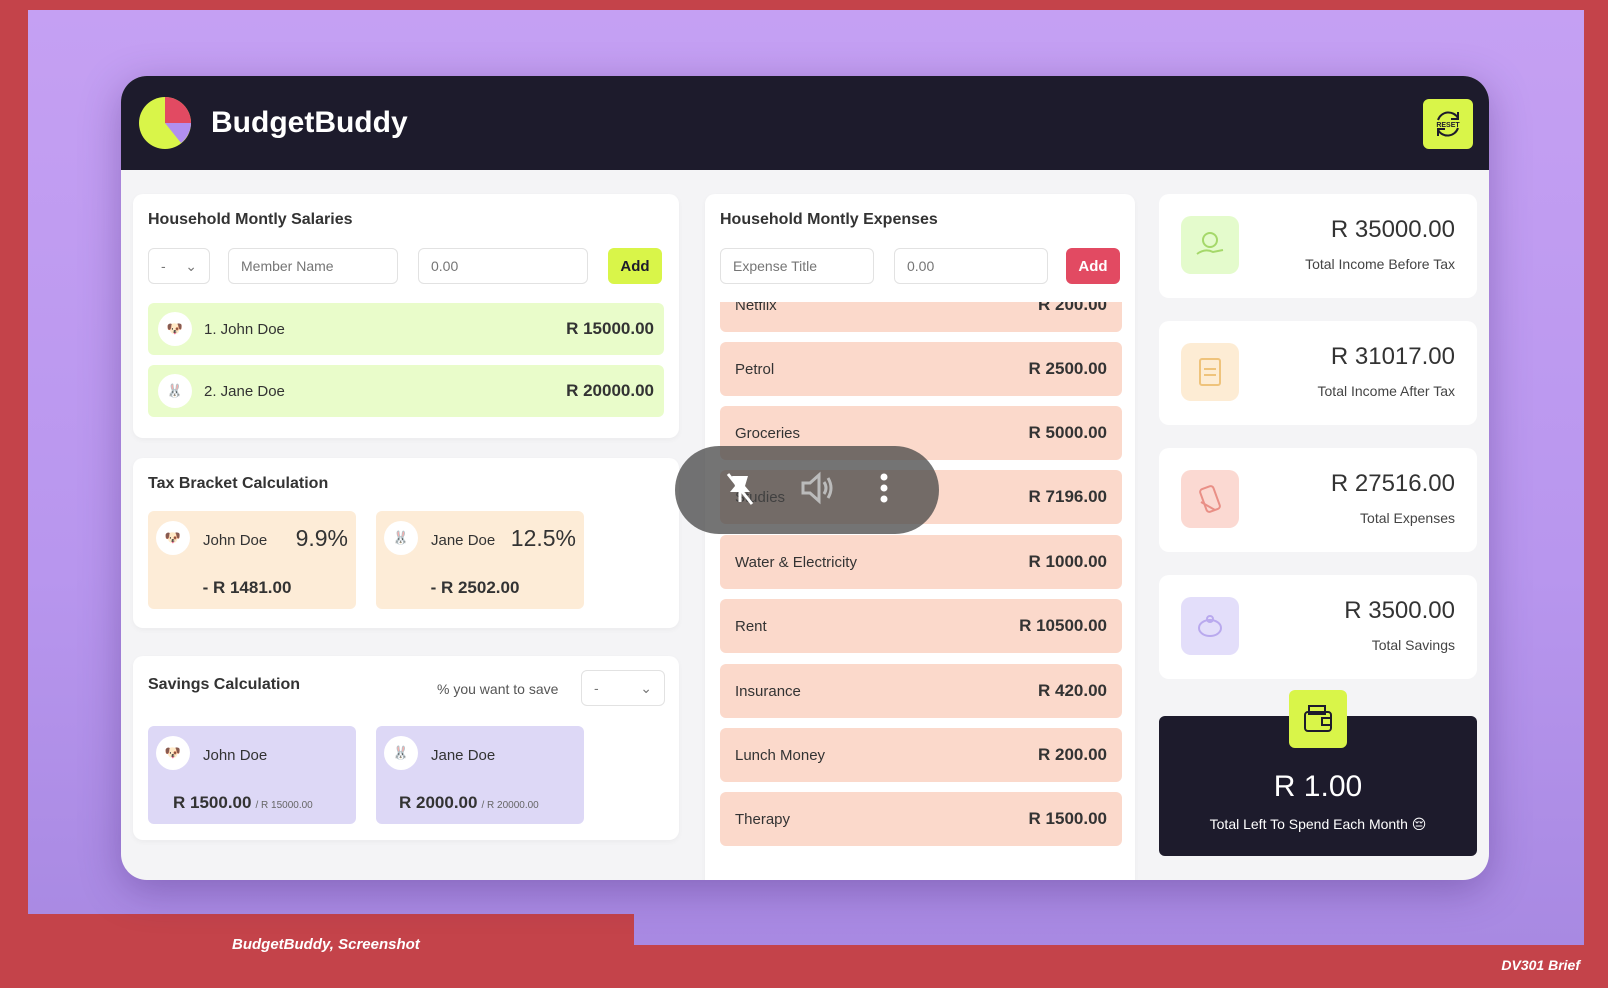 The width and height of the screenshot is (1608, 988). What do you see at coordinates (1067, 818) in the screenshot?
I see `expense-amount: R 1500.00` at bounding box center [1067, 818].